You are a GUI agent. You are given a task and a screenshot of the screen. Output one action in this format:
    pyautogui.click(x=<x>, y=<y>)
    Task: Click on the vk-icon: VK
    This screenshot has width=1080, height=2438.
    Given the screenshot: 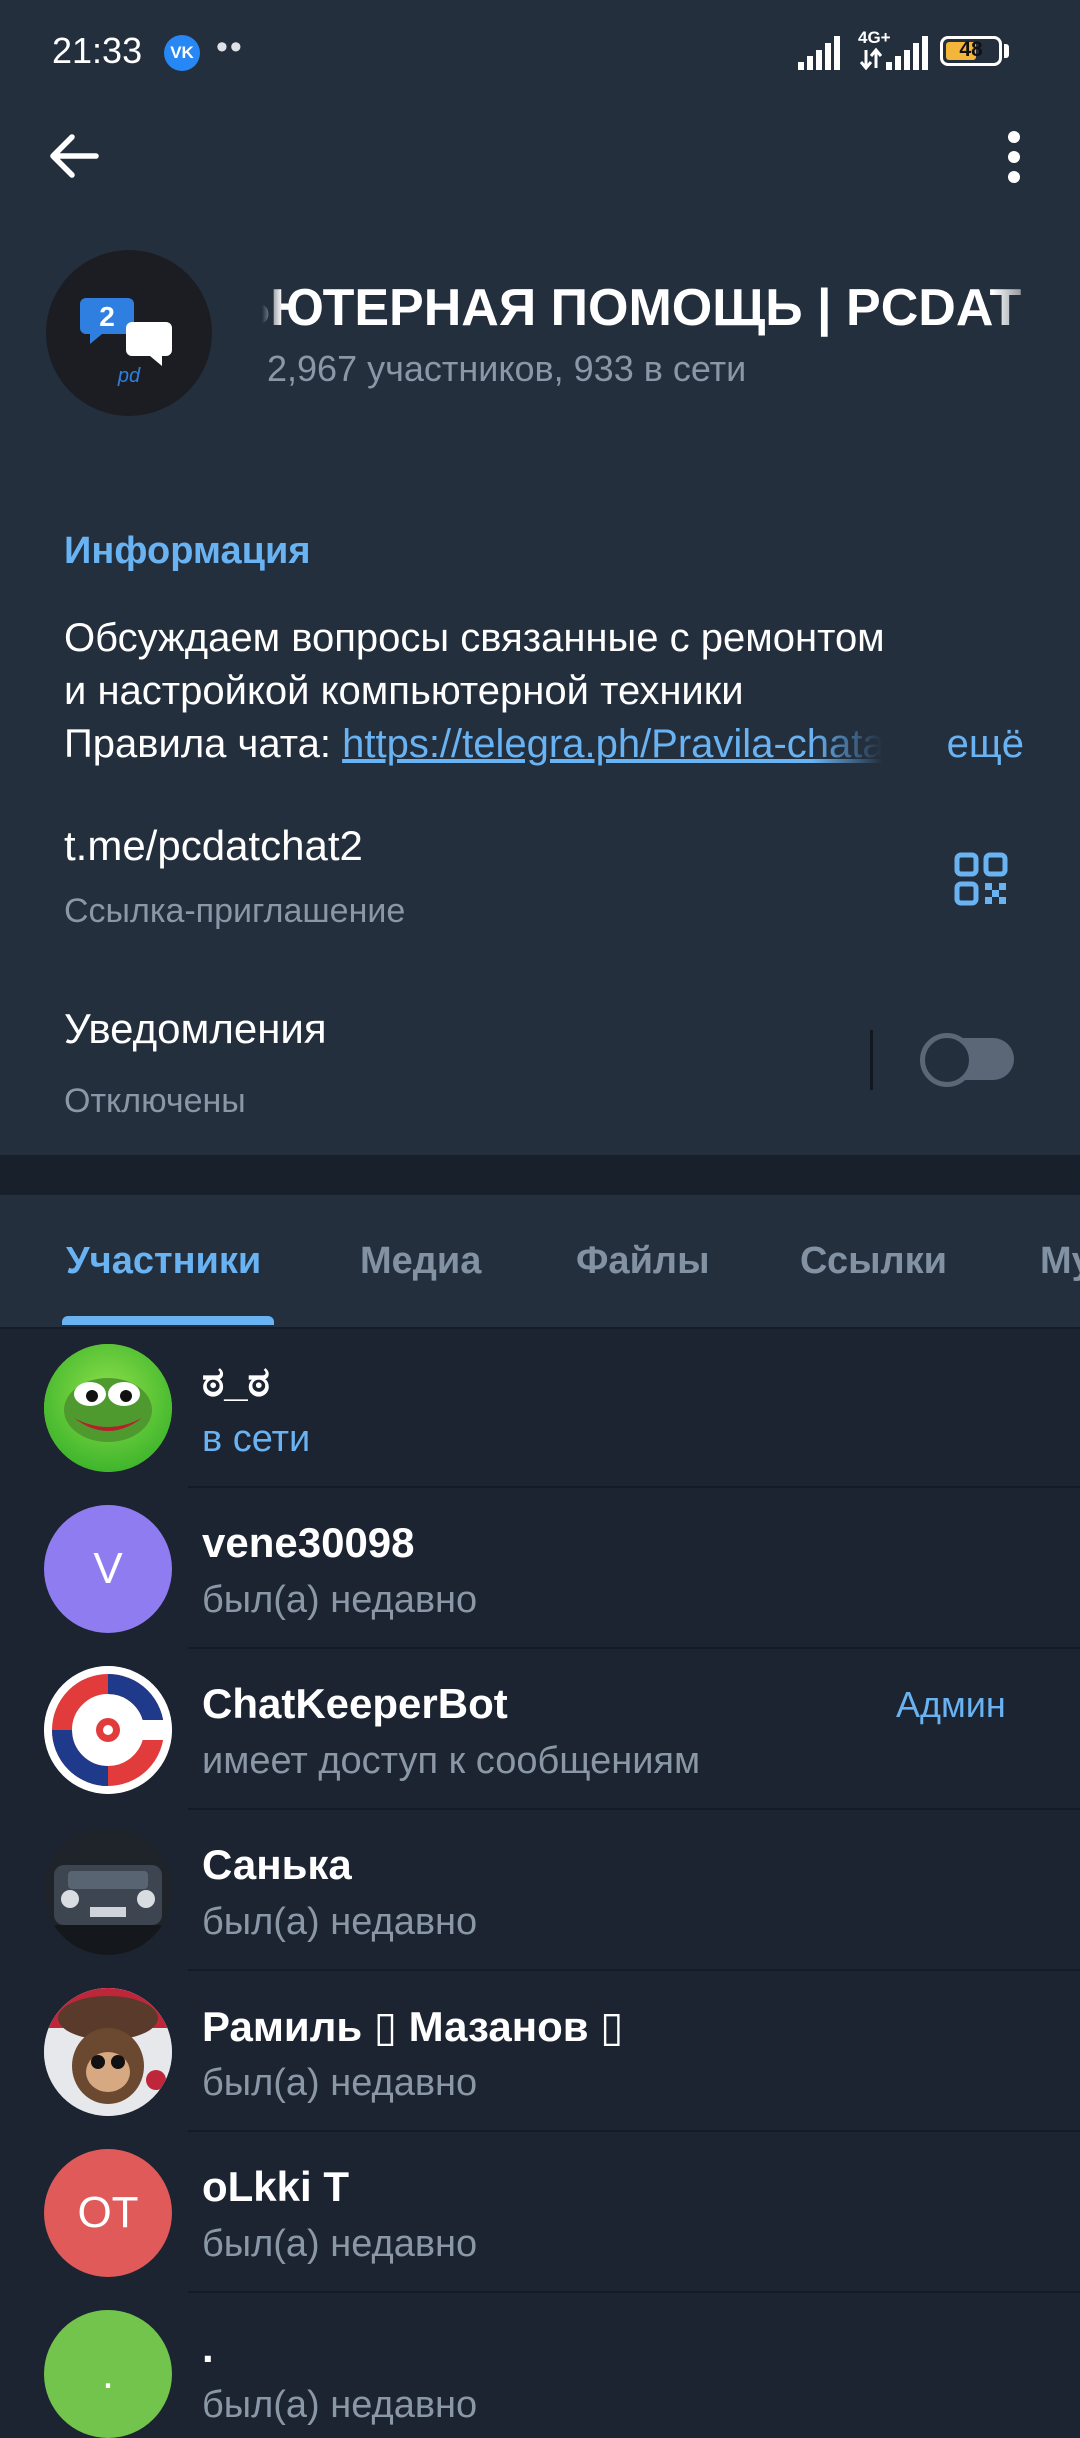 What is the action you would take?
    pyautogui.click(x=182, y=53)
    